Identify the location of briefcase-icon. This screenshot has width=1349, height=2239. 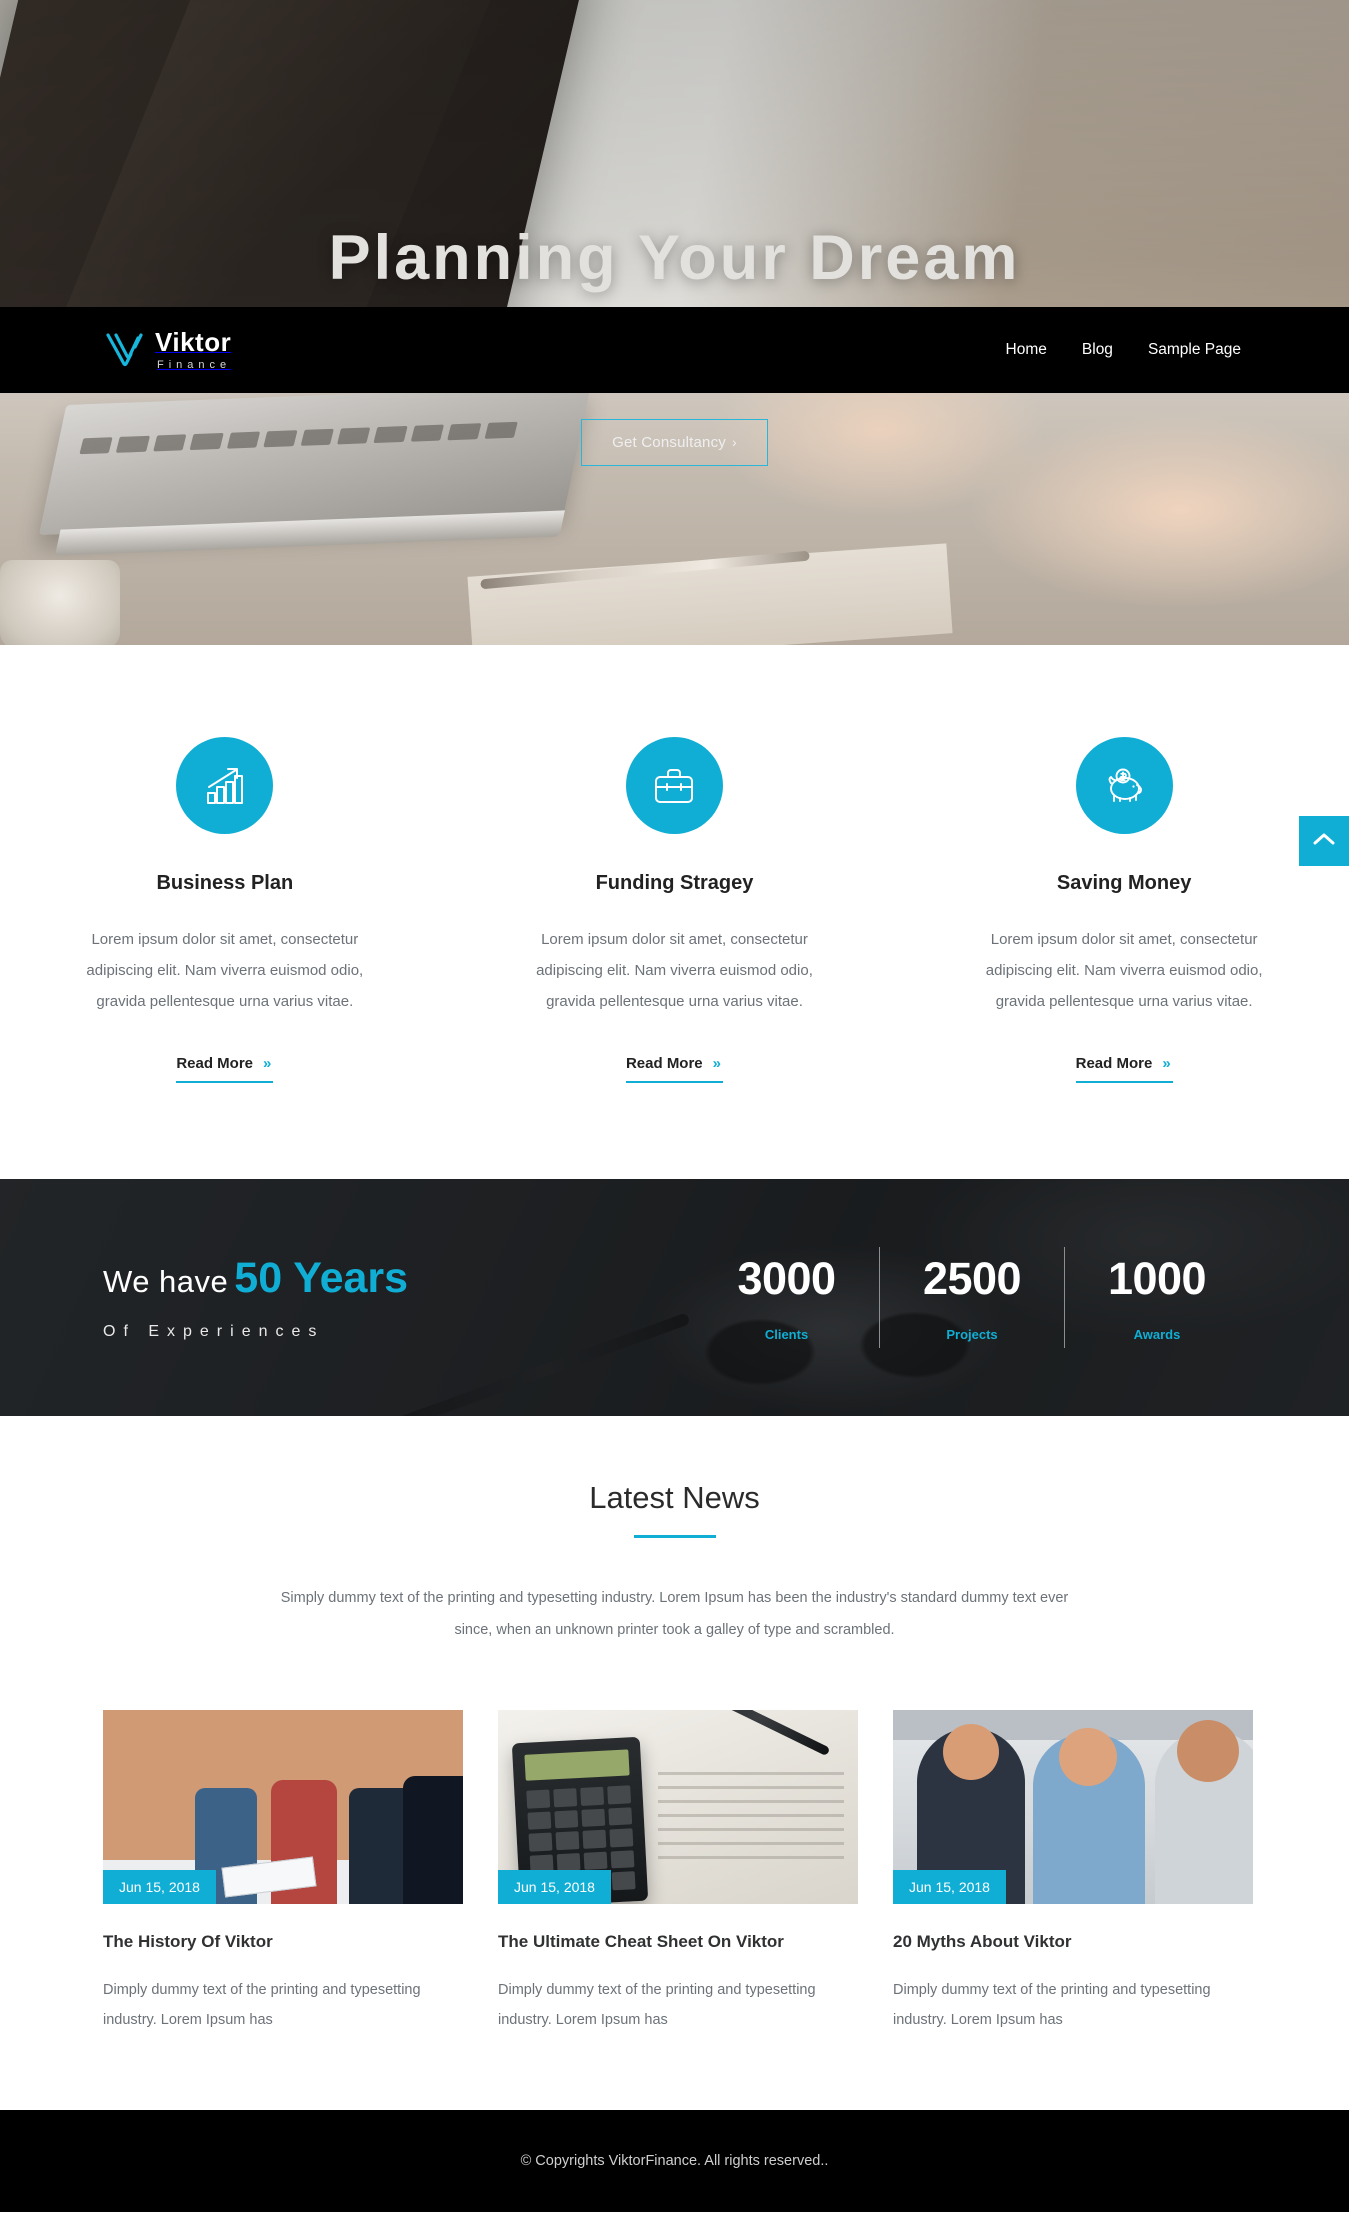
(674, 785).